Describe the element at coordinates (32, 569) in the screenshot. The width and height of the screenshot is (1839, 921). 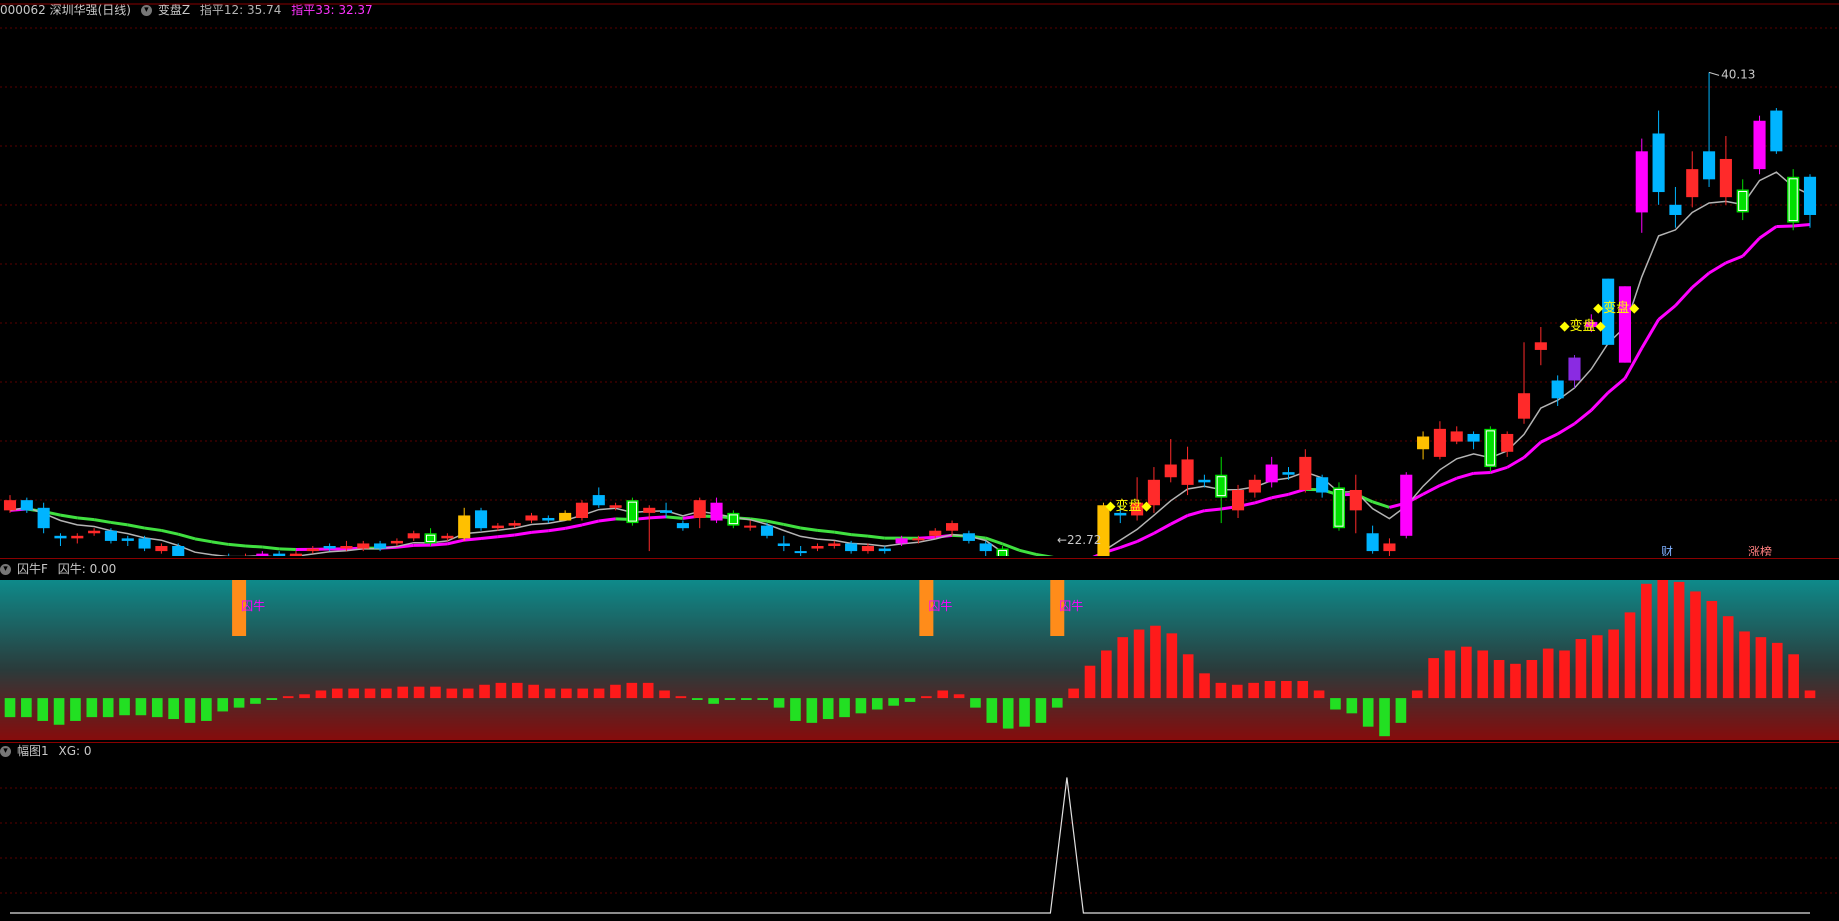
I see `panel2-name: 囚牛F` at that location.